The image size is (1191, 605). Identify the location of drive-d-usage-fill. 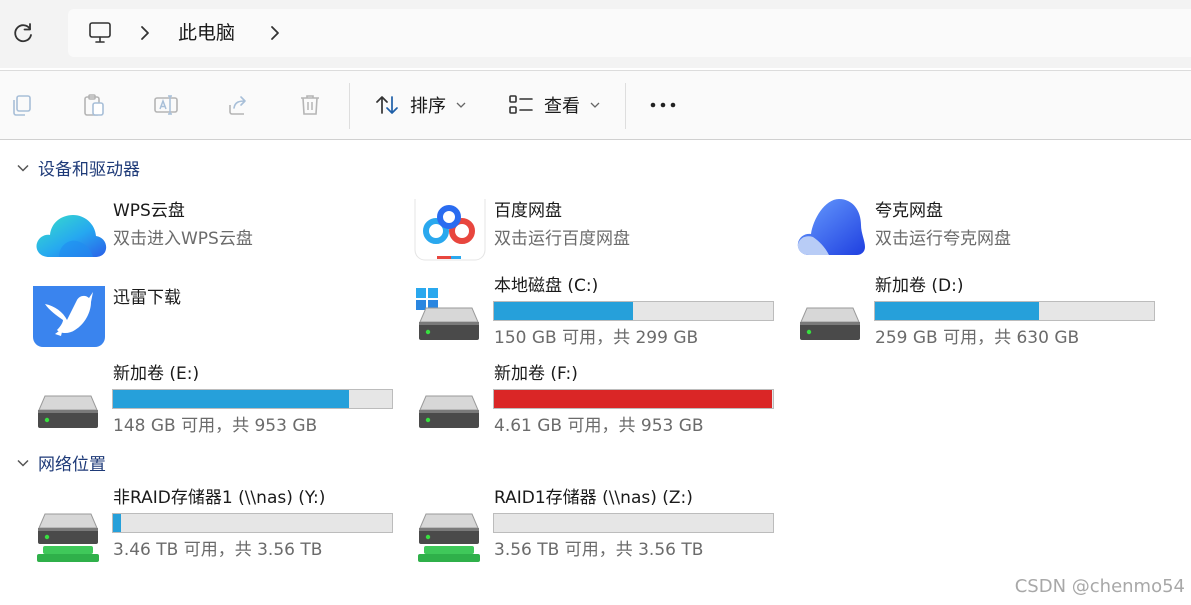
(957, 311).